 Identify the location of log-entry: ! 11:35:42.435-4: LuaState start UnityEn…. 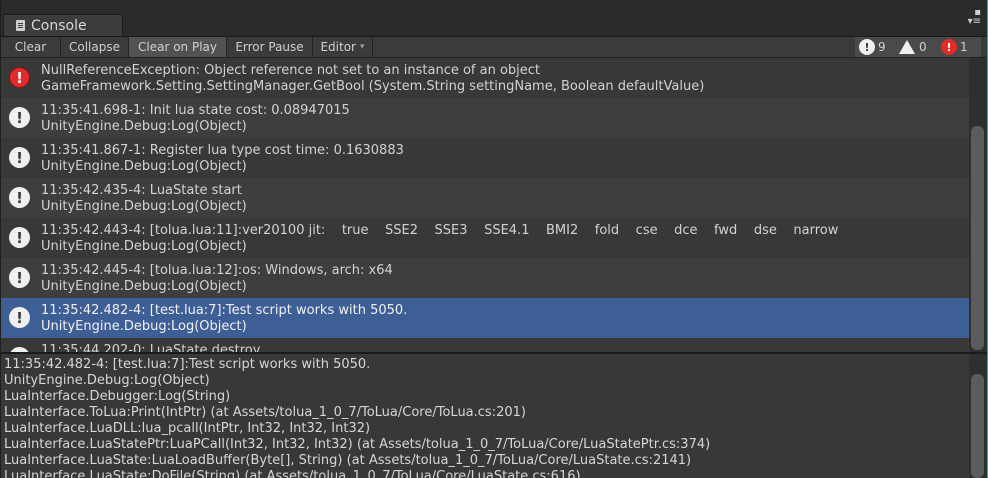
(485, 198).